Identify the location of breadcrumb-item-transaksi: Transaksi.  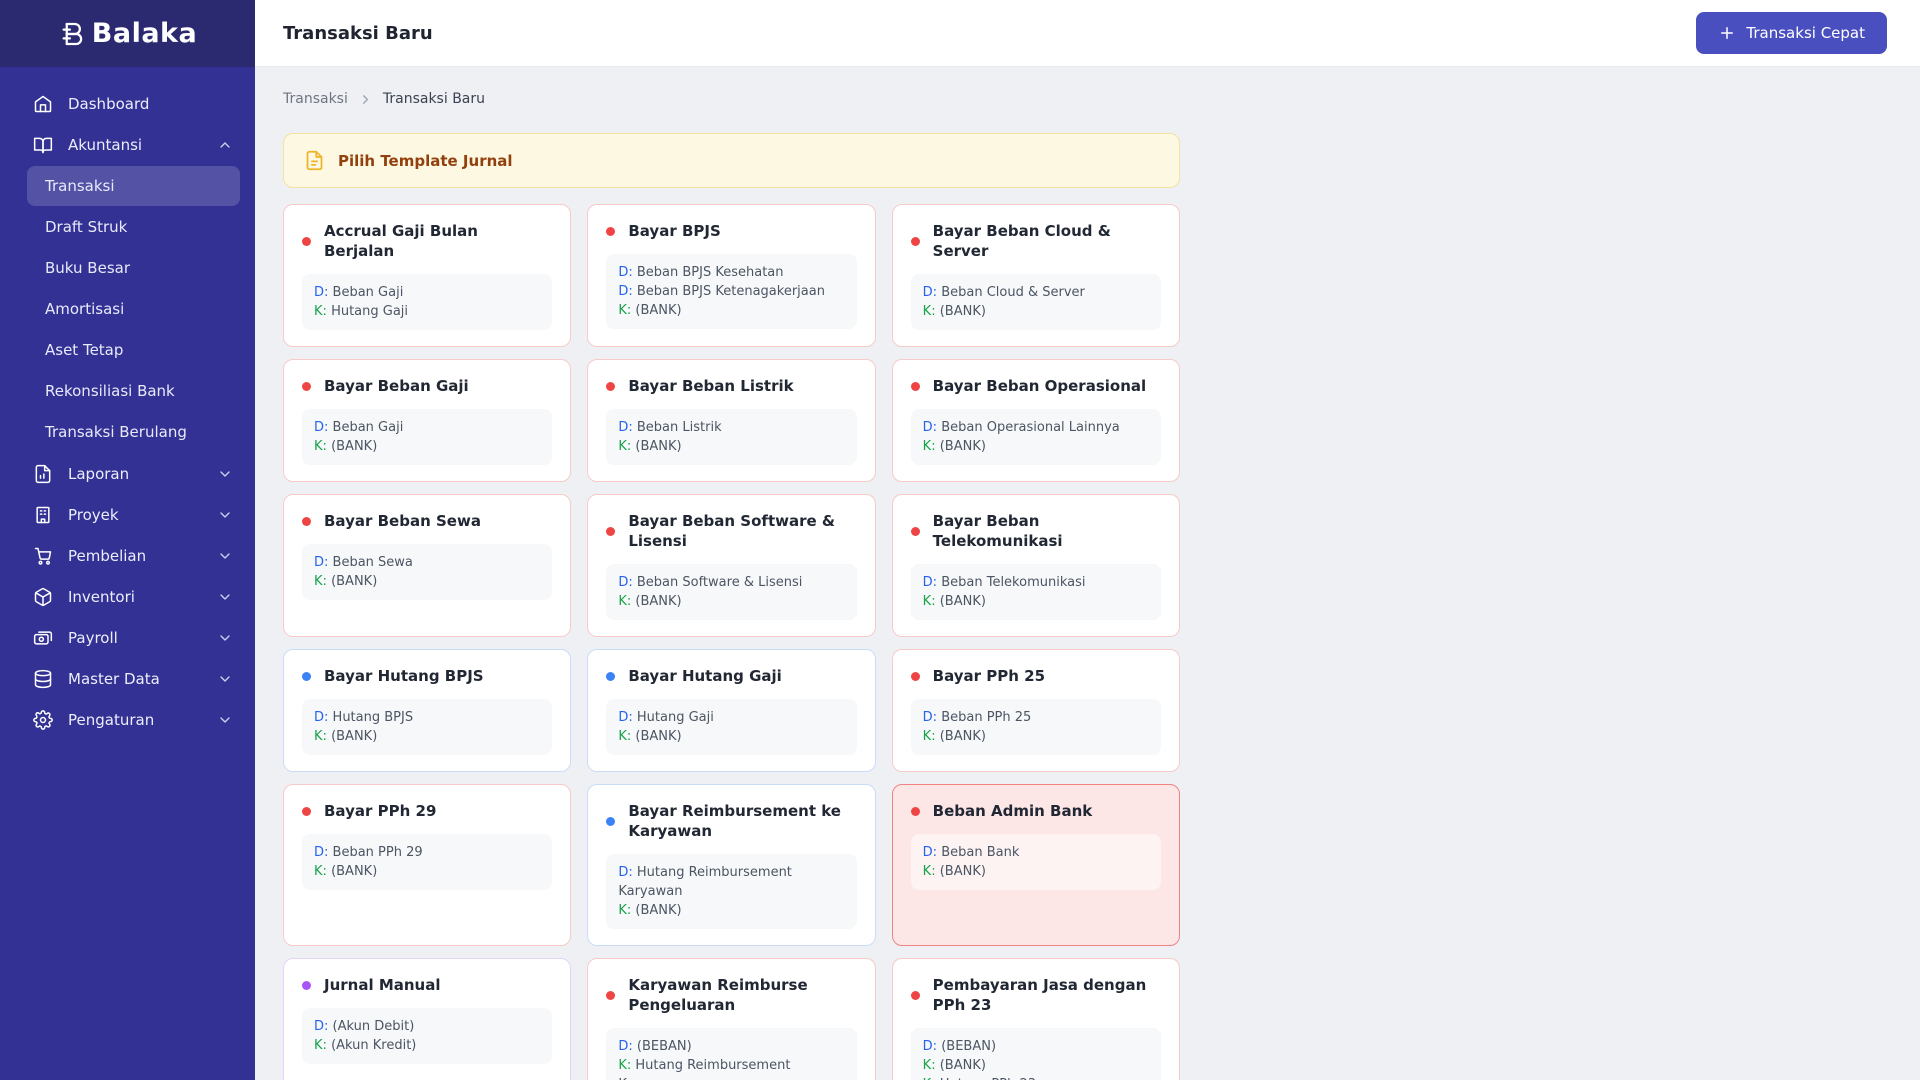
(315, 99).